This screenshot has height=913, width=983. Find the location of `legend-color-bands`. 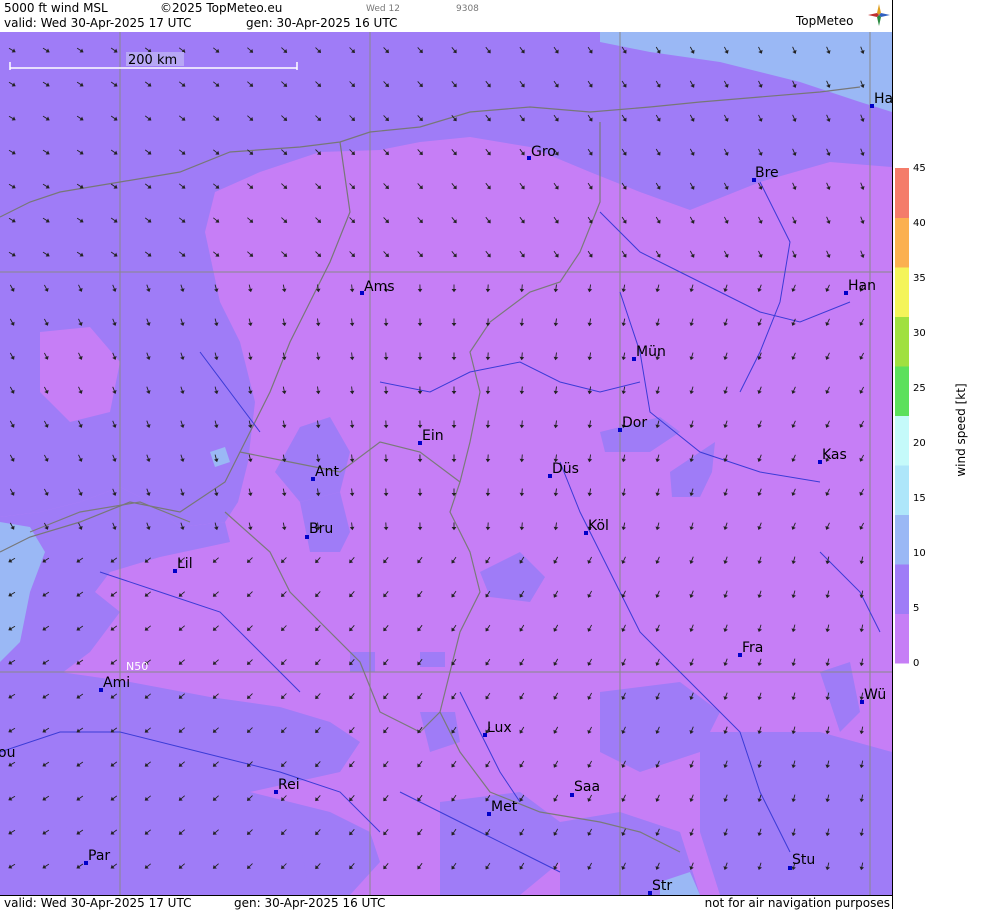

legend-color-bands is located at coordinates (902, 416).